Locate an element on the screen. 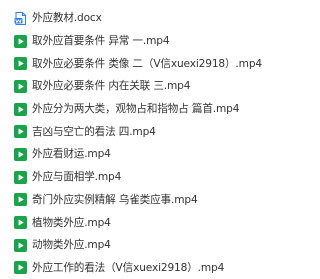  file-name: 外应工作的看法（V信xuexi2918）.mp4 is located at coordinates (128, 267).